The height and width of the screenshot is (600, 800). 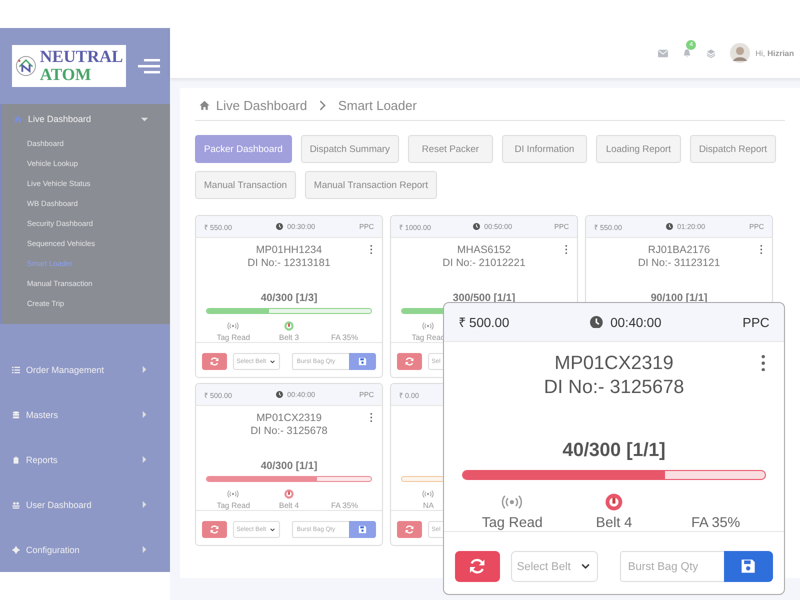 What do you see at coordinates (245, 185) in the screenshot?
I see `tab-button: Manual Transaction` at bounding box center [245, 185].